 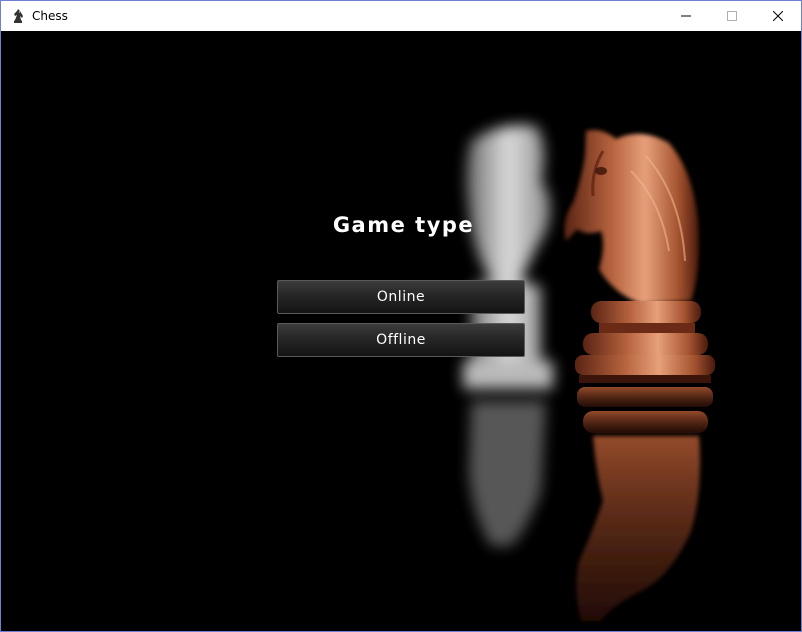 What do you see at coordinates (50, 16) in the screenshot?
I see `window-title: Chess` at bounding box center [50, 16].